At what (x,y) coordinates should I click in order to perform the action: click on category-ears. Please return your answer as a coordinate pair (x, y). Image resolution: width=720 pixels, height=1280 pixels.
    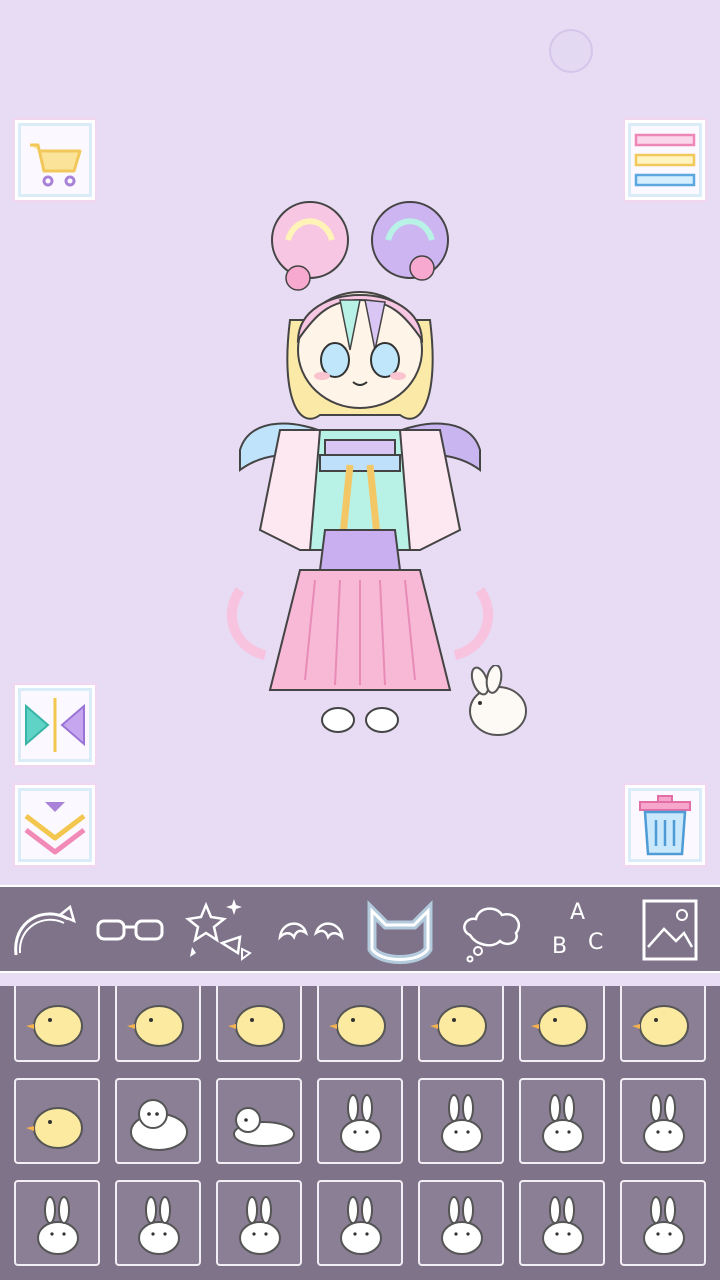
    Looking at the image, I should click on (312, 931).